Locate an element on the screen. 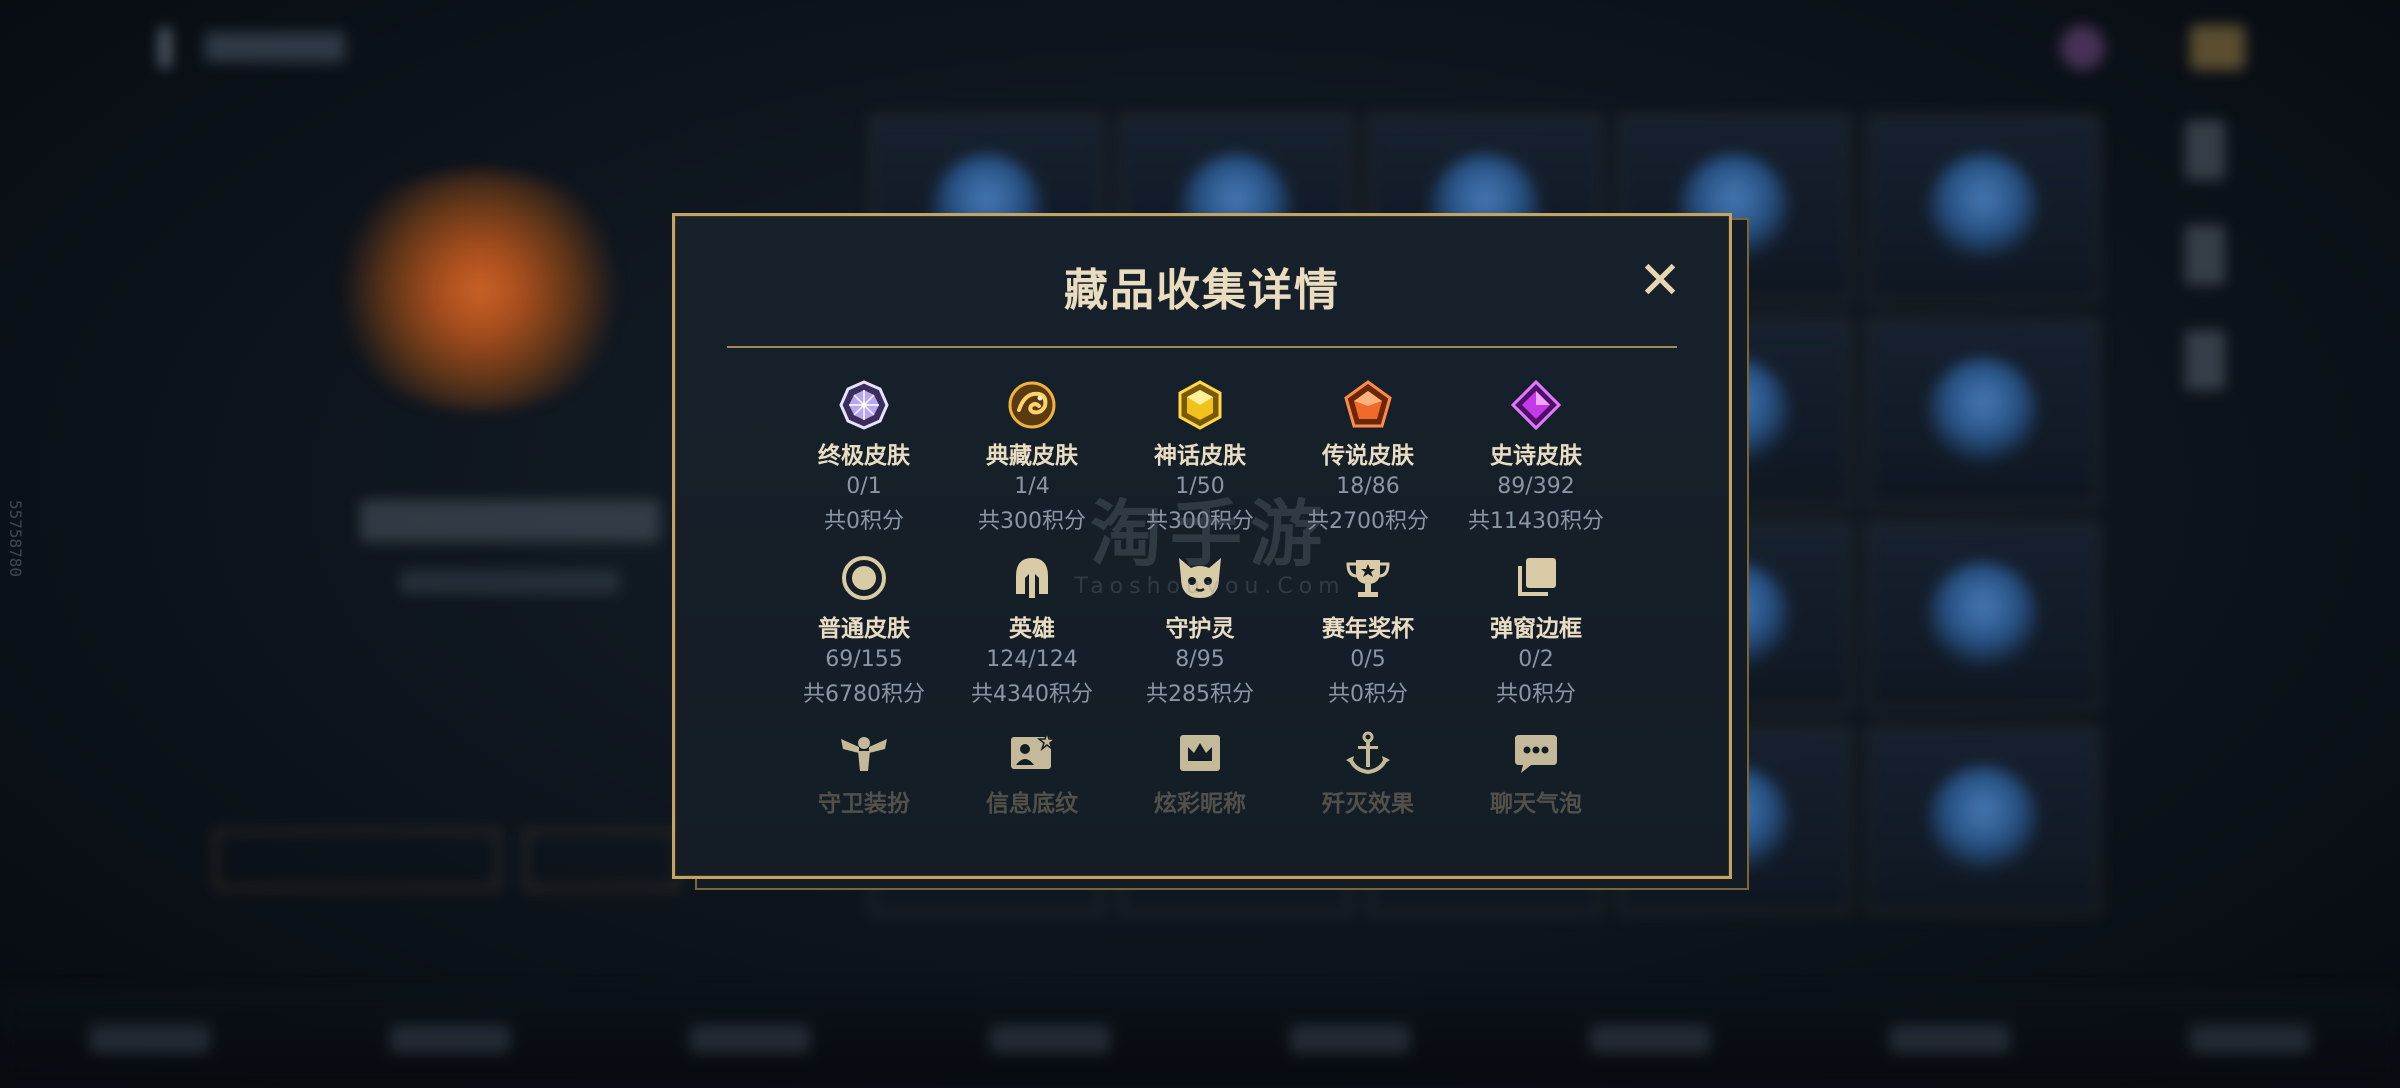 The image size is (2400, 1088). bg-button-right is located at coordinates (602, 859).